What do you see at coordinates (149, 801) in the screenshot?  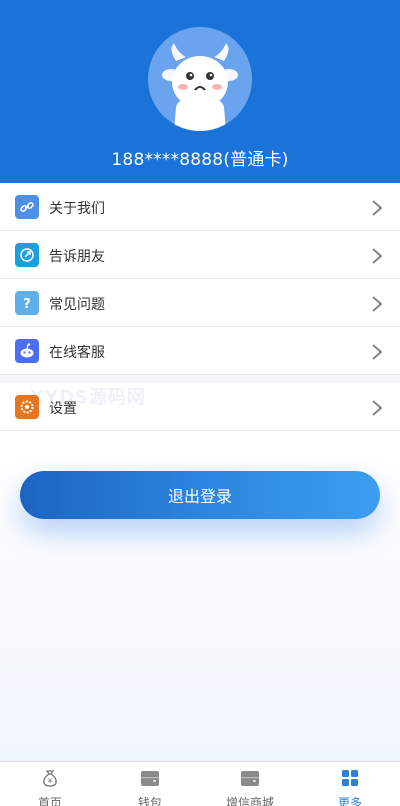 I see `tab-label: 钱包` at bounding box center [149, 801].